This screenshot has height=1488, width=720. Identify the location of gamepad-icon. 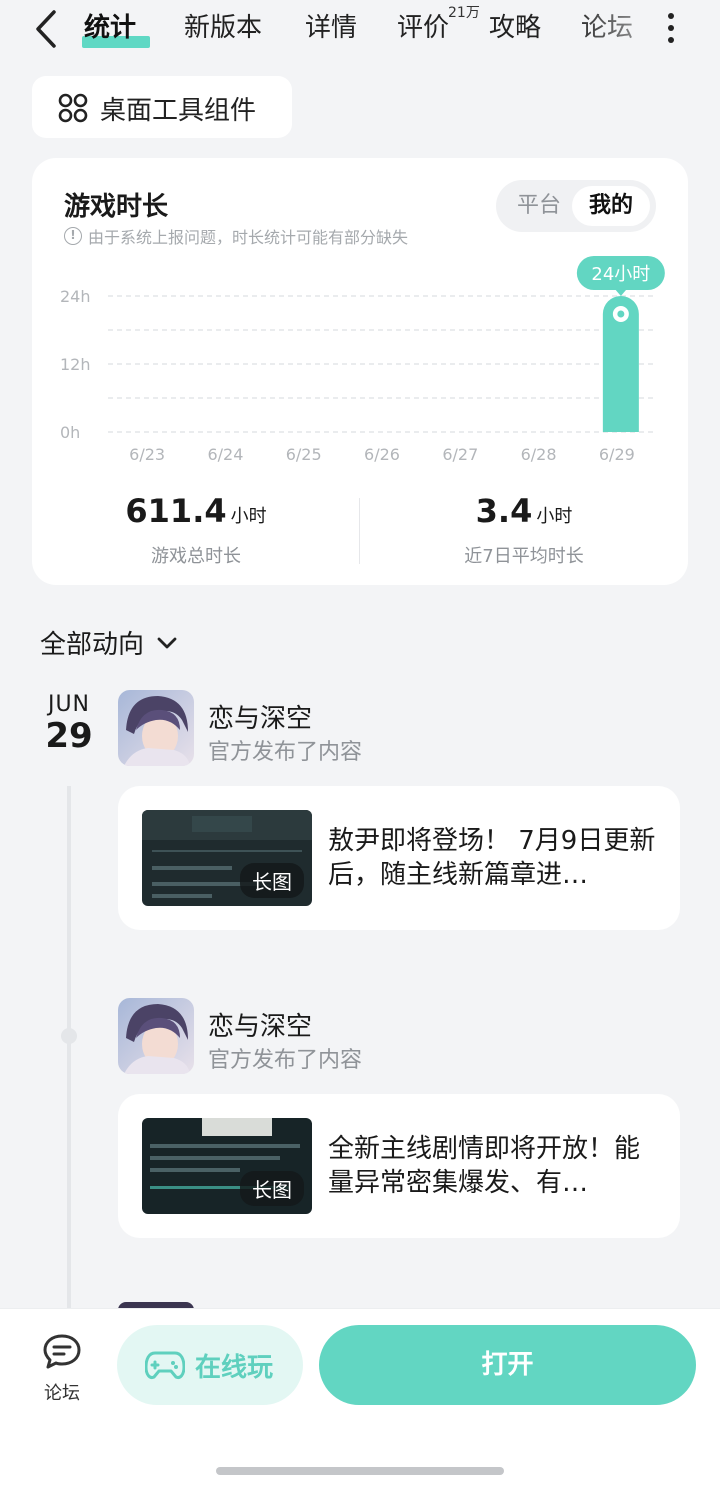
(165, 1365).